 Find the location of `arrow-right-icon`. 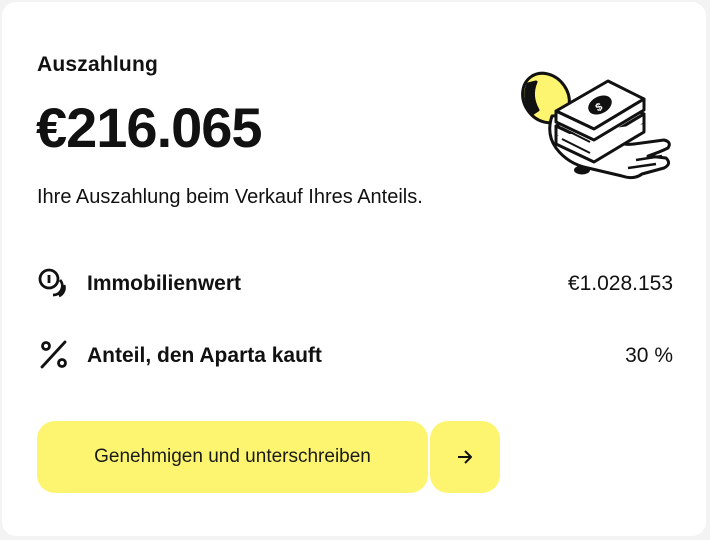

arrow-right-icon is located at coordinates (465, 457).